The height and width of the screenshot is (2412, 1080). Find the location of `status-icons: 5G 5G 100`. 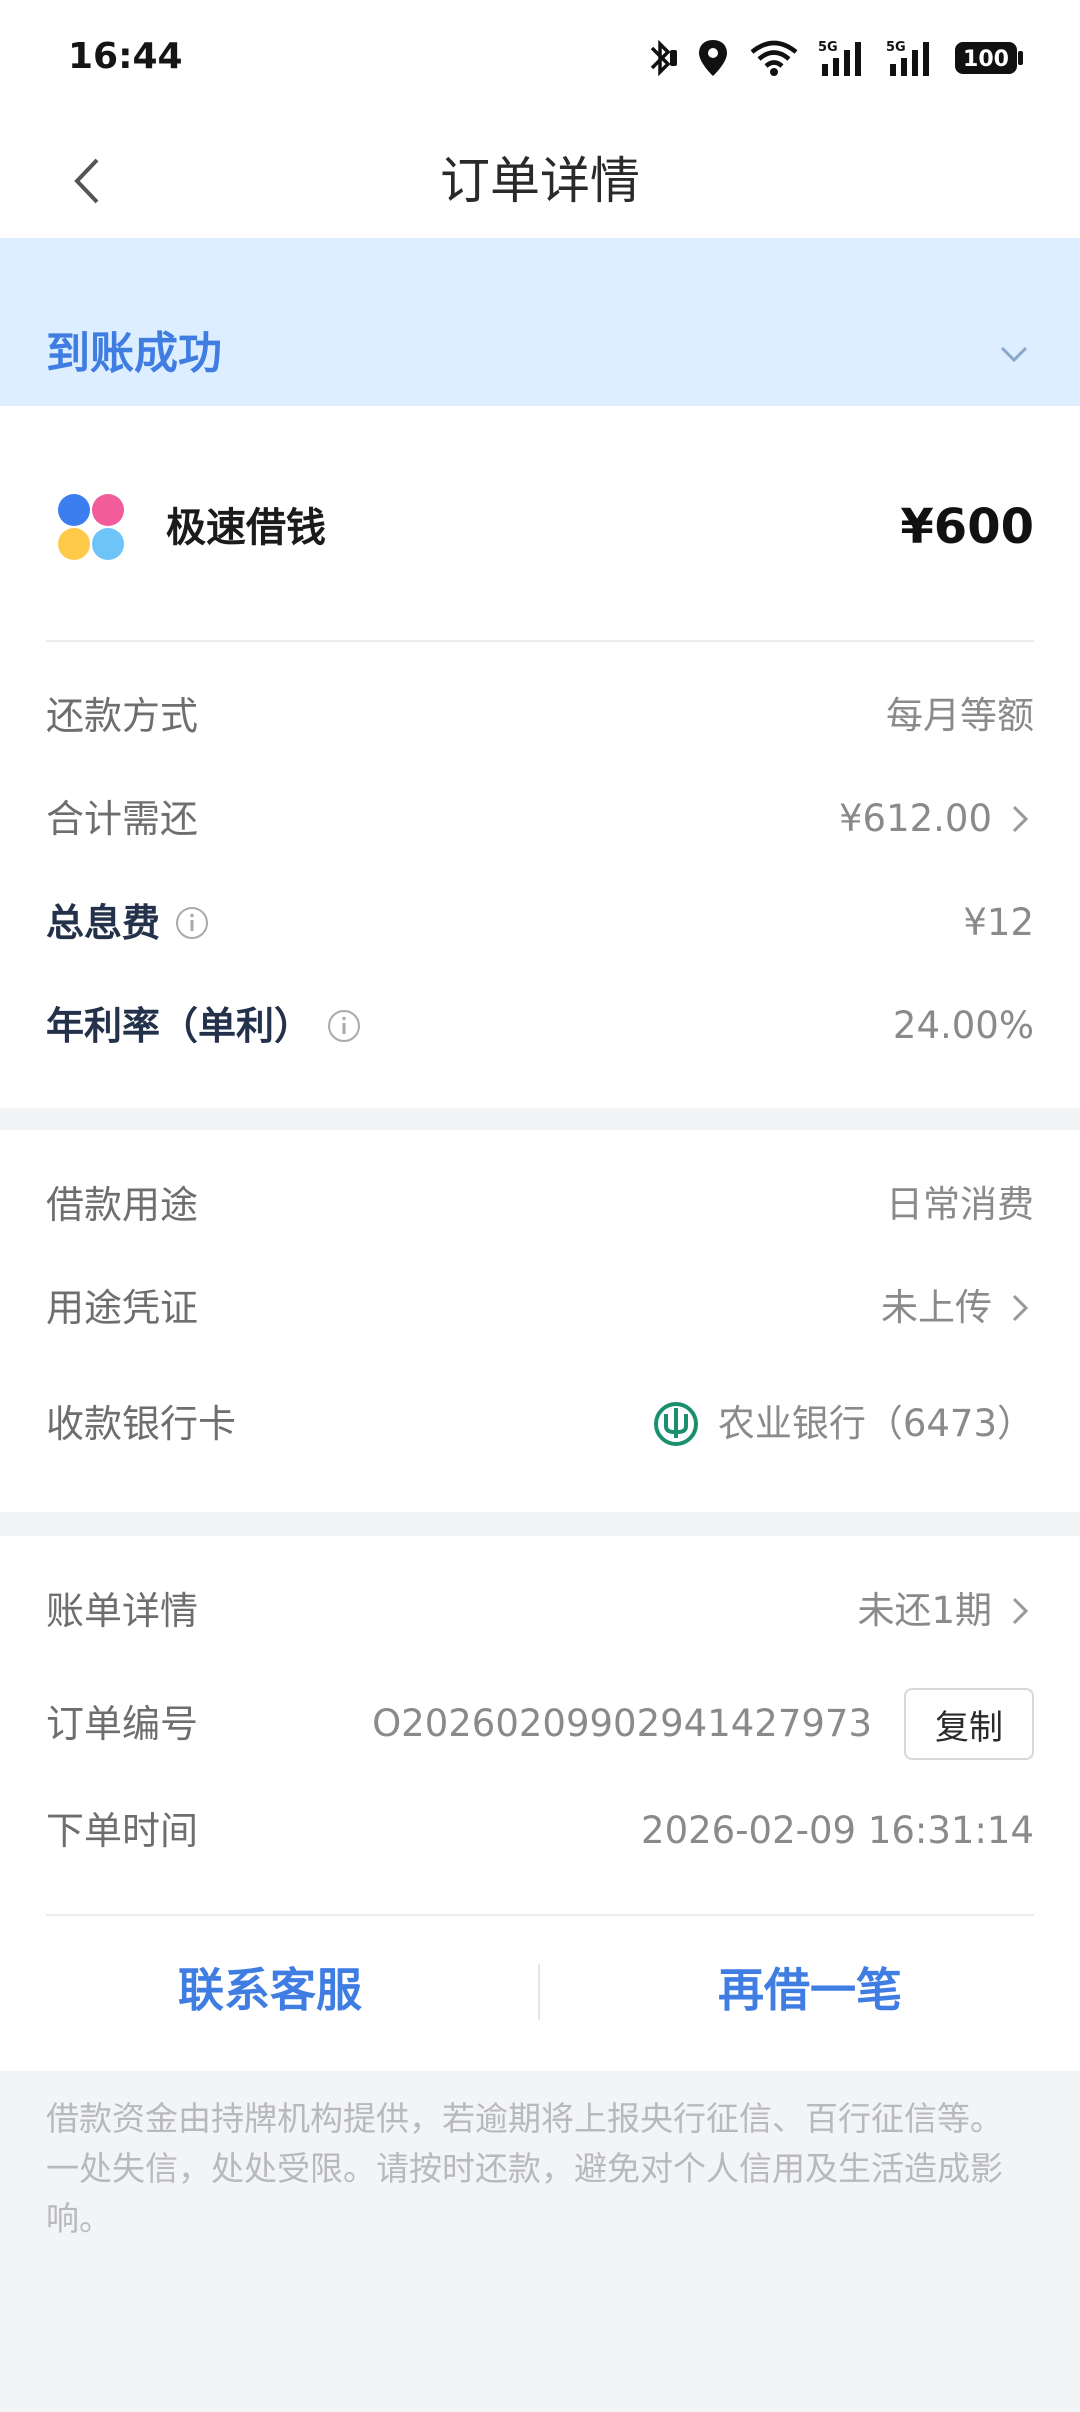

status-icons: 5G 5G 100 is located at coordinates (834, 58).